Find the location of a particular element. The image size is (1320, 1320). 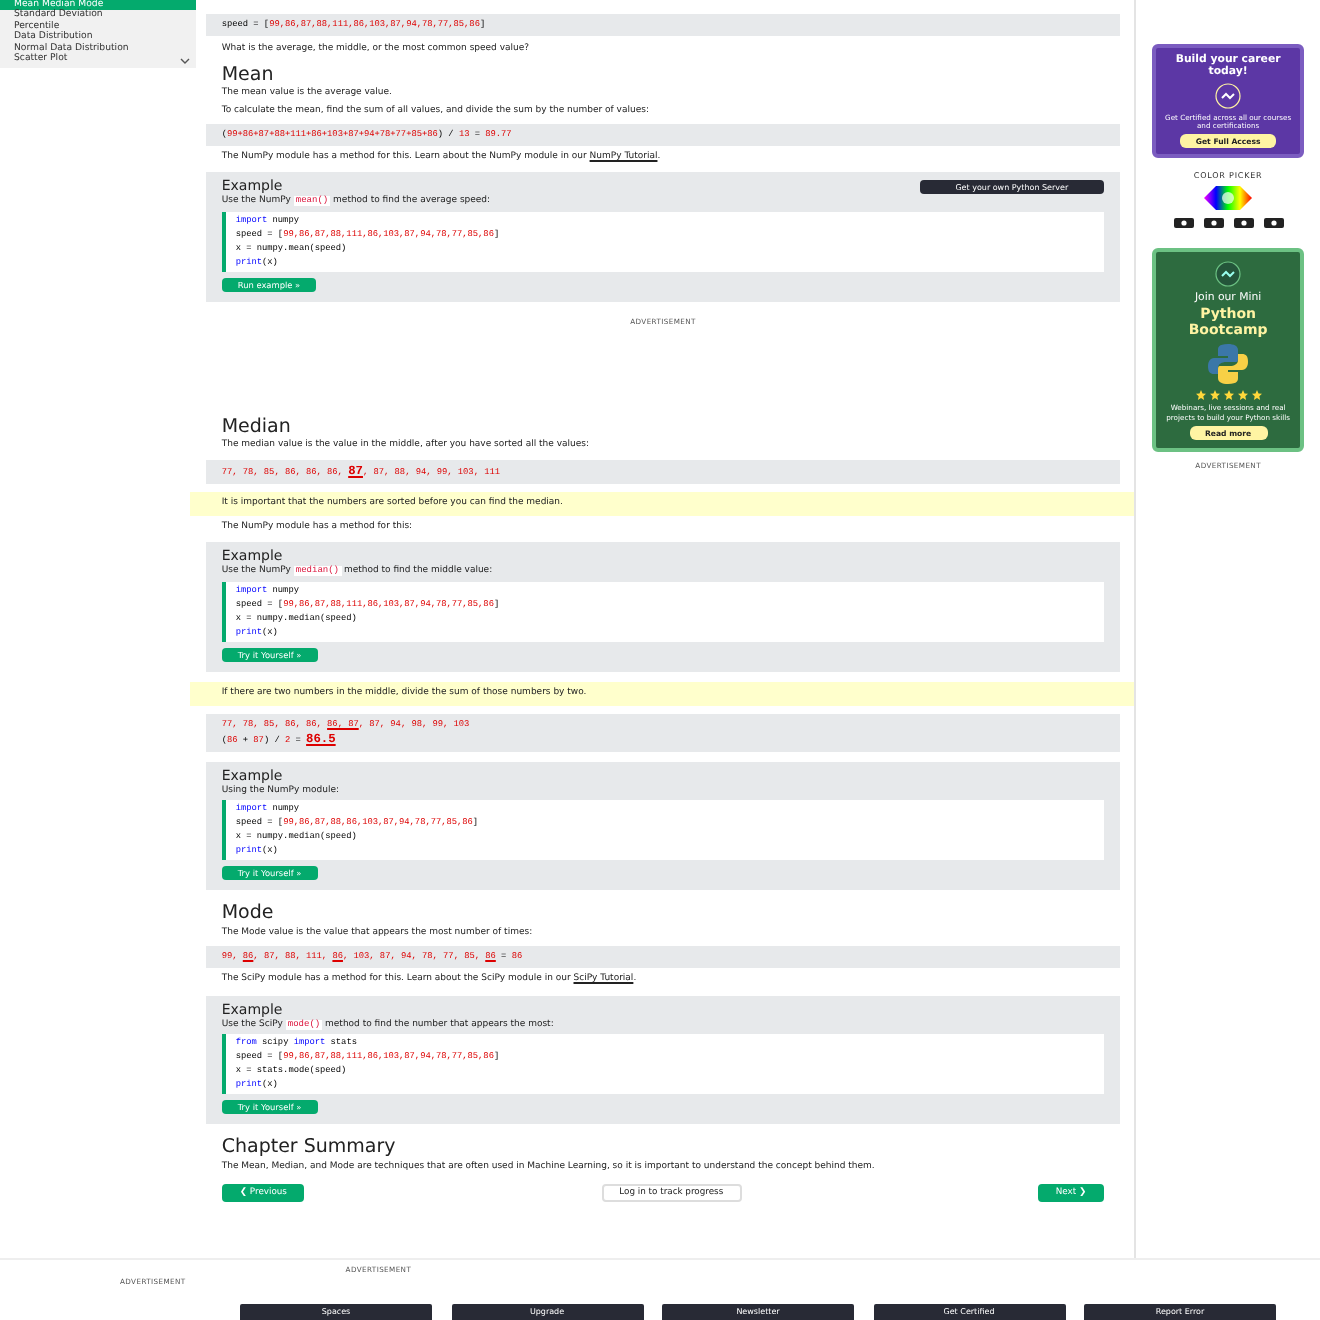

python-logo-icon is located at coordinates (1228, 364).